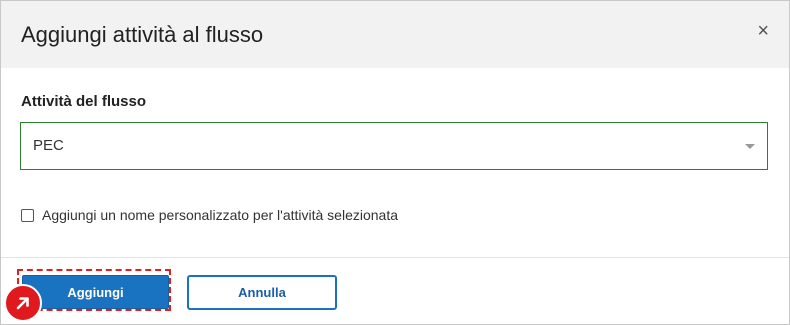 The height and width of the screenshot is (325, 790). I want to click on activity-select-value: PEC, so click(48, 145).